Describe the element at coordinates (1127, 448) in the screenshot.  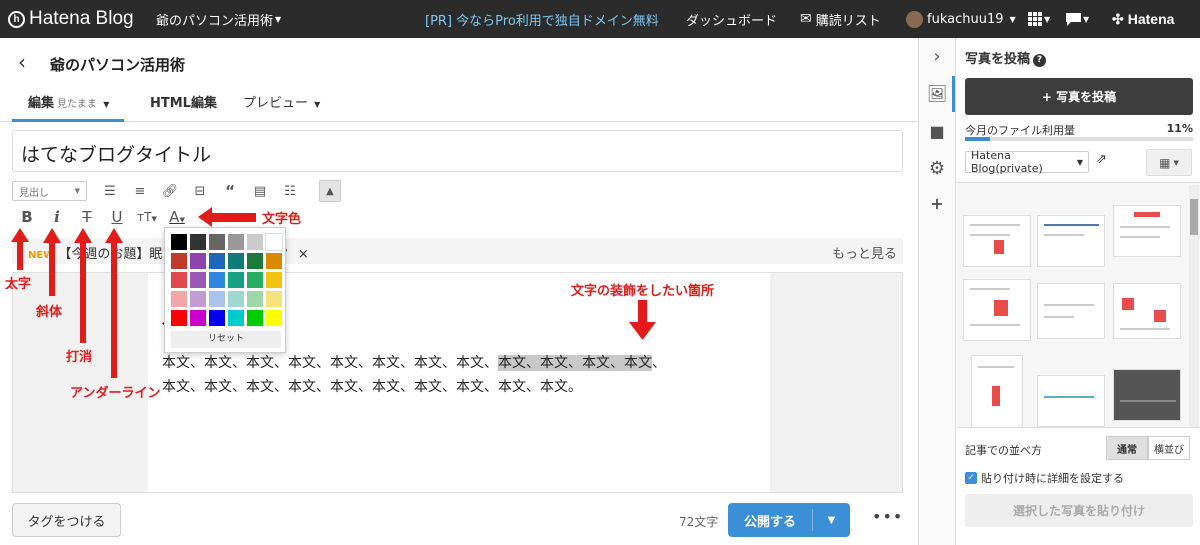
I see `sort-normal-button: 通常` at that location.